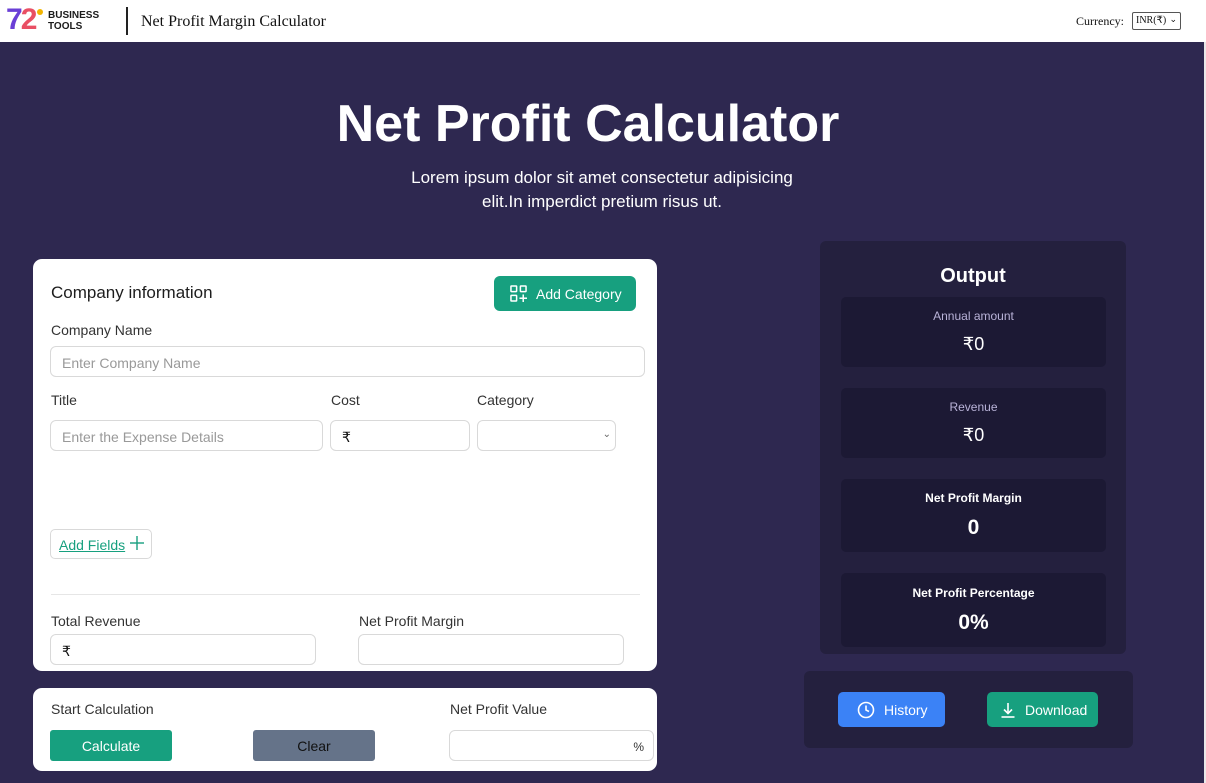 This screenshot has height=783, width=1206. I want to click on revenue-label: Revenue, so click(973, 407).